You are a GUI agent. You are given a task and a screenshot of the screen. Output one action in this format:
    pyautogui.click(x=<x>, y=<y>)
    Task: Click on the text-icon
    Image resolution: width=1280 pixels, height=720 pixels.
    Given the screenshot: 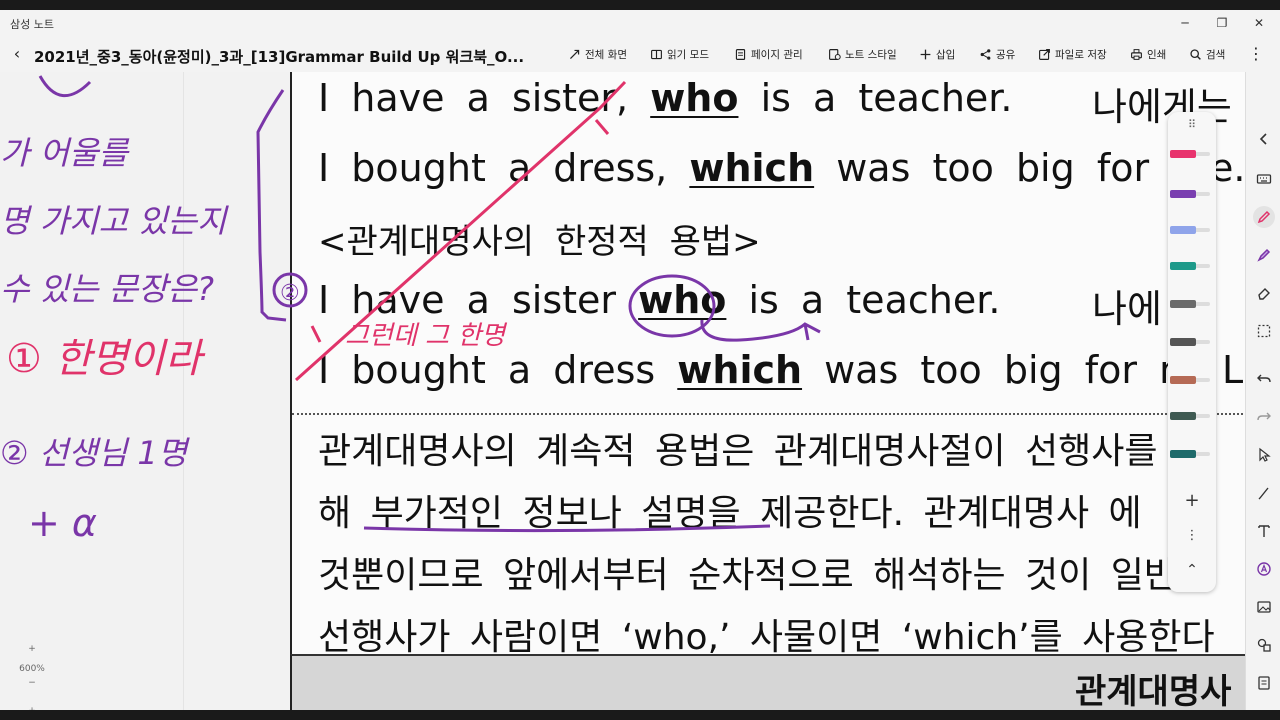 What is the action you would take?
    pyautogui.click(x=1264, y=531)
    